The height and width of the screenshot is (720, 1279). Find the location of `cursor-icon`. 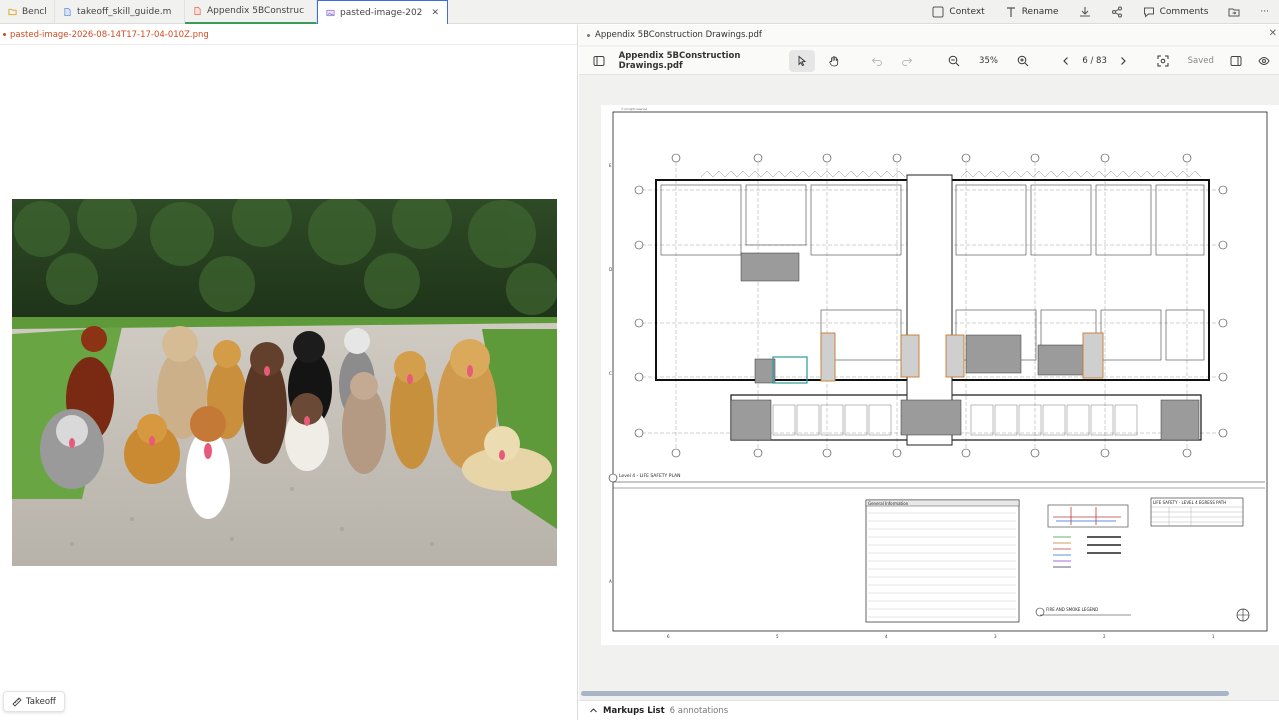

cursor-icon is located at coordinates (802, 60).